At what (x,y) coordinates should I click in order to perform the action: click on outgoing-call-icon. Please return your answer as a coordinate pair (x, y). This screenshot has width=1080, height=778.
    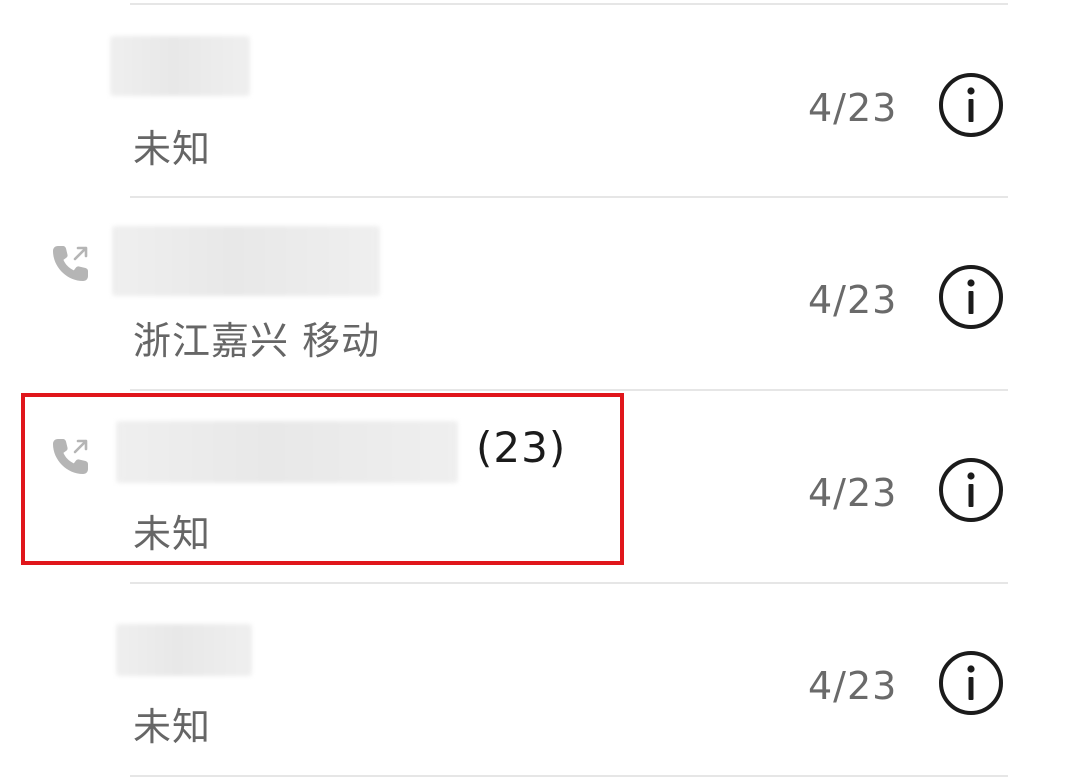
    Looking at the image, I should click on (71, 263).